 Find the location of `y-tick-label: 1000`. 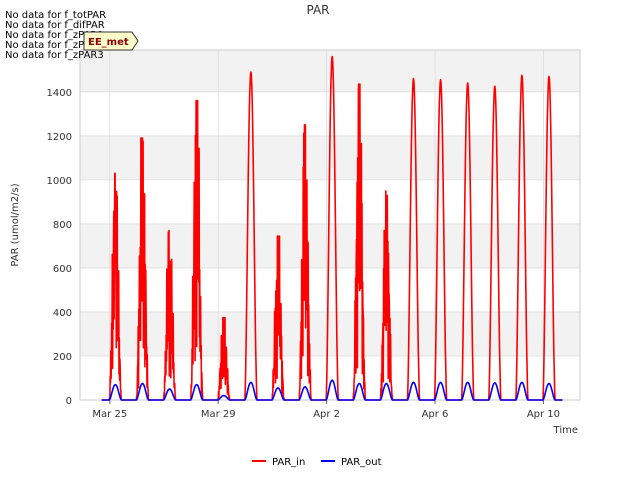

y-tick-label: 1000 is located at coordinates (59, 181).